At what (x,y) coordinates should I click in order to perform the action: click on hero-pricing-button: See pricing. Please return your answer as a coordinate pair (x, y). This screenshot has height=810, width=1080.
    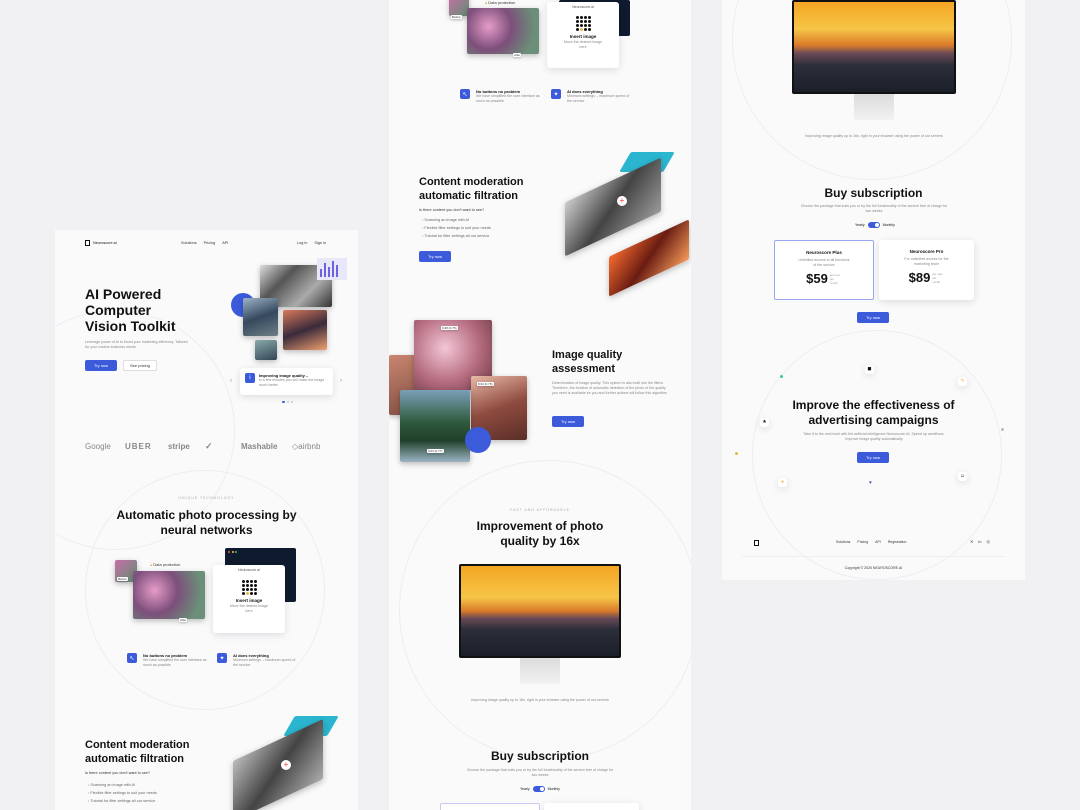
    Looking at the image, I should click on (140, 365).